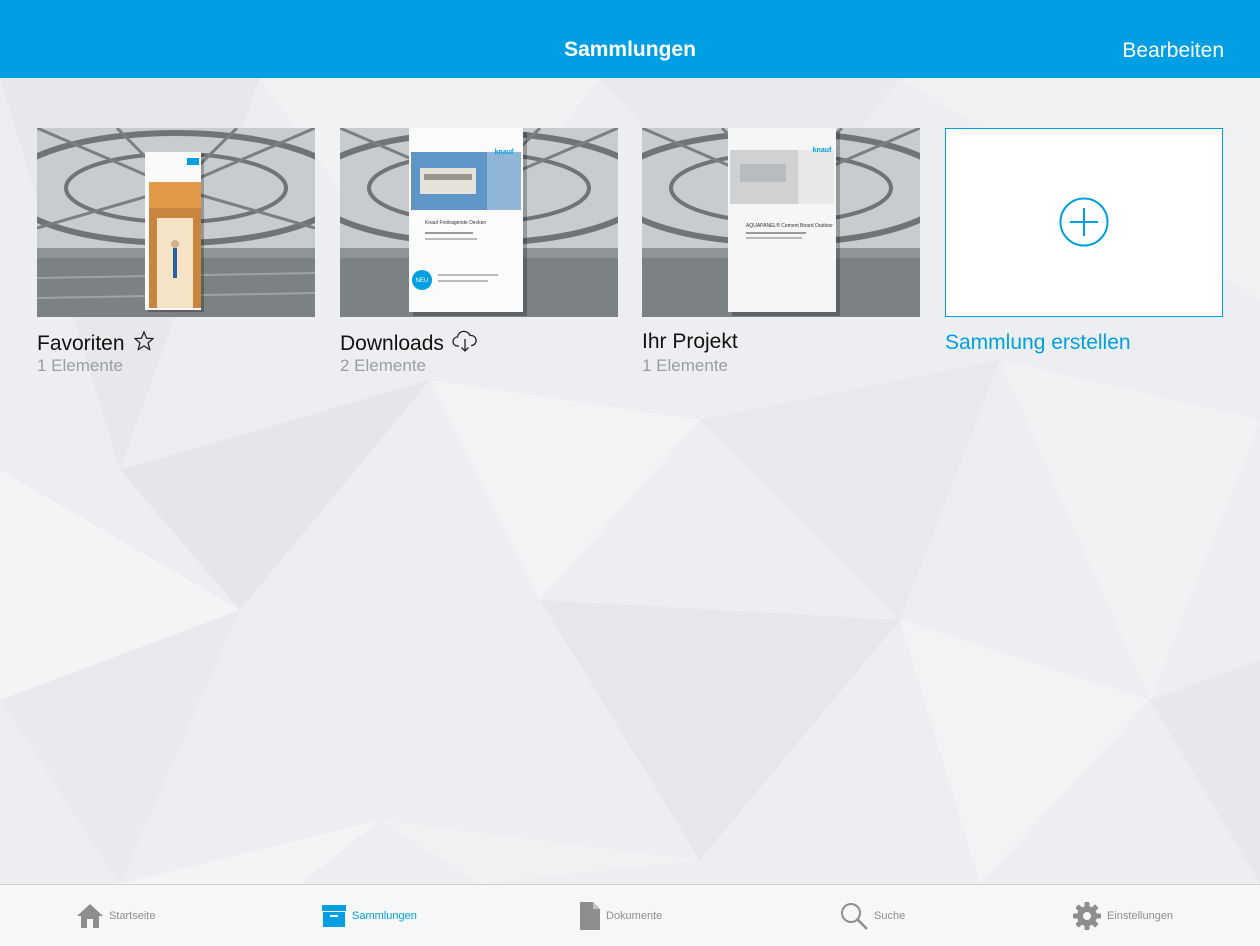 The width and height of the screenshot is (1260, 946). I want to click on search-icon, so click(854, 916).